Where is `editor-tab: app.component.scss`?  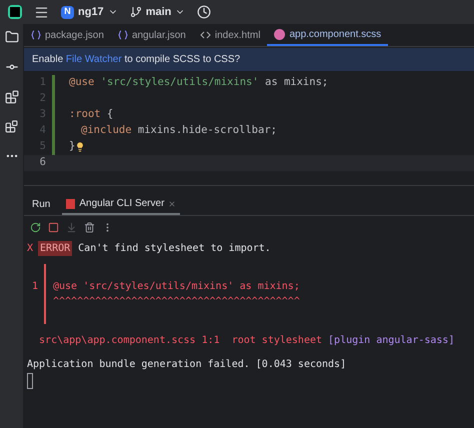 editor-tab: app.component.scss is located at coordinates (327, 35).